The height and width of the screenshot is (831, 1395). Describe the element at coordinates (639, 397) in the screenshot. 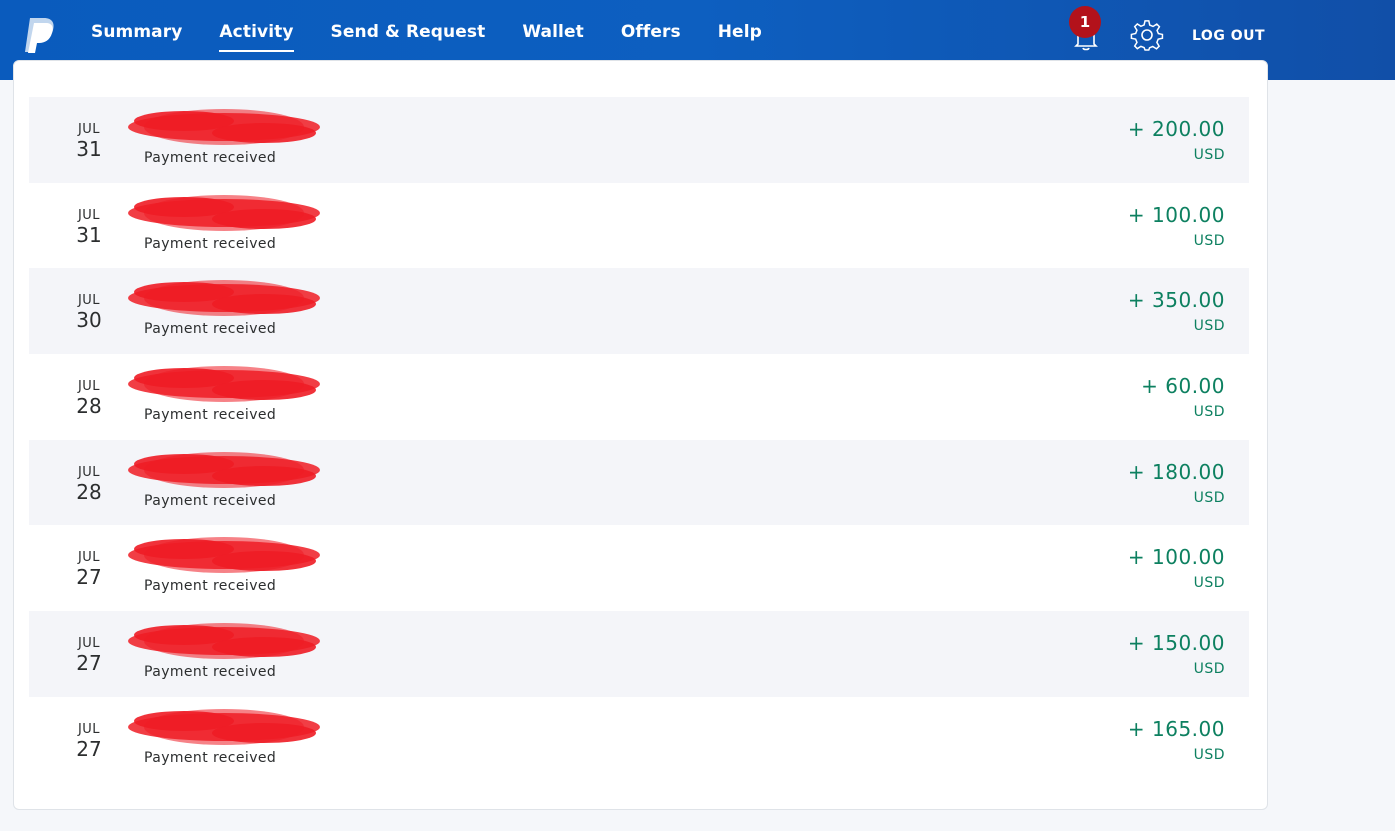

I see `transaction-row: JUL 28 Payment received + 60.00 USD` at that location.